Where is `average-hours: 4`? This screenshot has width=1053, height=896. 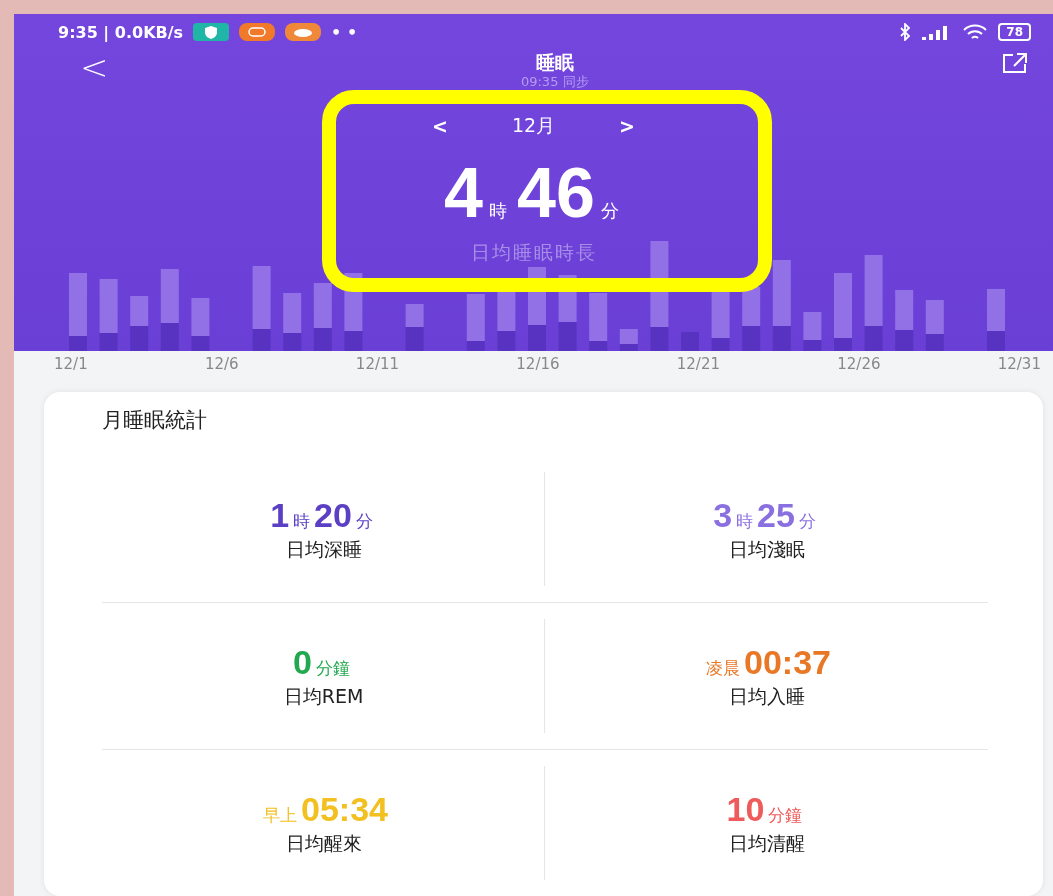
average-hours: 4 is located at coordinates (464, 193).